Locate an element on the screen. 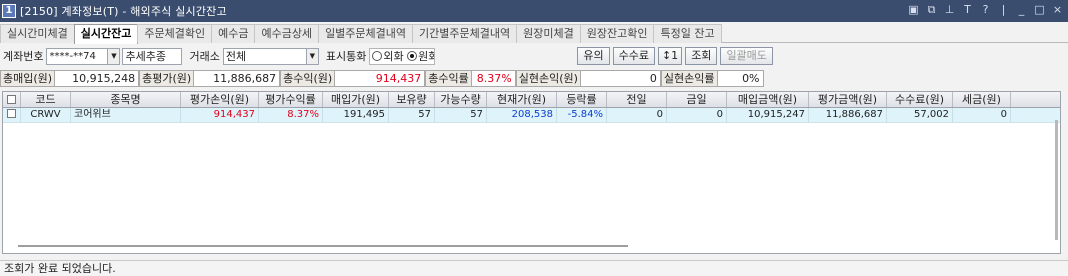 Image resolution: width=1068 pixels, height=276 pixels. currency-radio-group: 외화 원화 is located at coordinates (402, 56).